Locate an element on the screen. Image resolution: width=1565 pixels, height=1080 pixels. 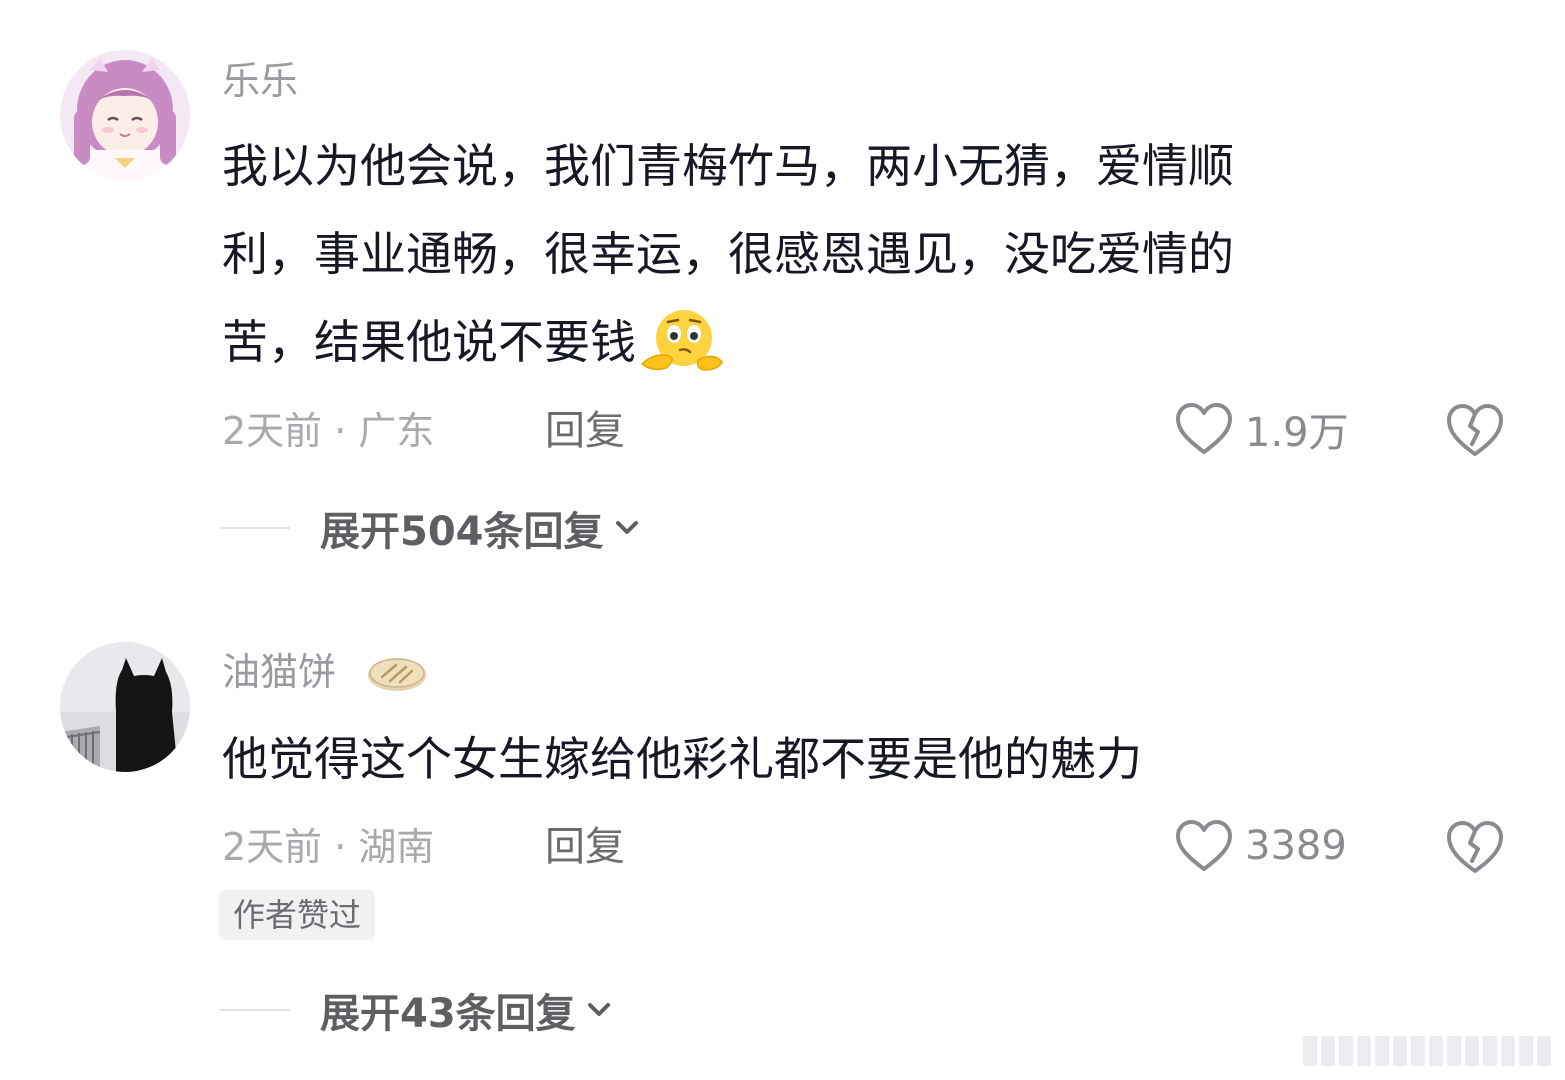
thinking-face-emoji is located at coordinates (682, 354).